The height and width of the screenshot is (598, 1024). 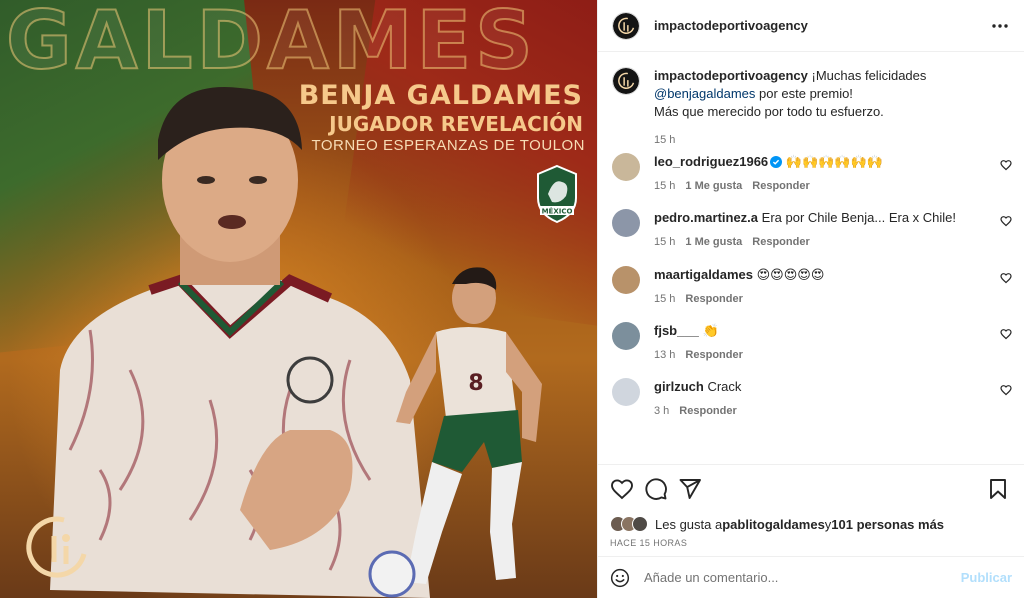 I want to click on post-header: impactodeportivoagency, so click(x=811, y=26).